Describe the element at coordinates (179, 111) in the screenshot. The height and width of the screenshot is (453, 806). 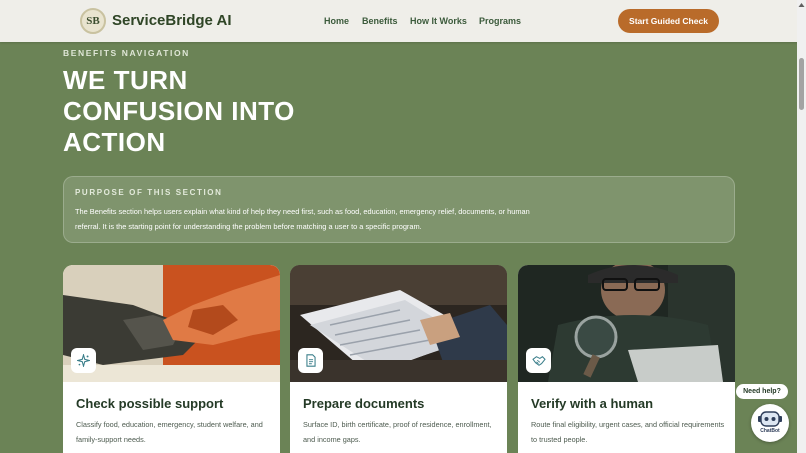
I see `page-title: WE TURN CONFUSION INTO ACTION` at that location.